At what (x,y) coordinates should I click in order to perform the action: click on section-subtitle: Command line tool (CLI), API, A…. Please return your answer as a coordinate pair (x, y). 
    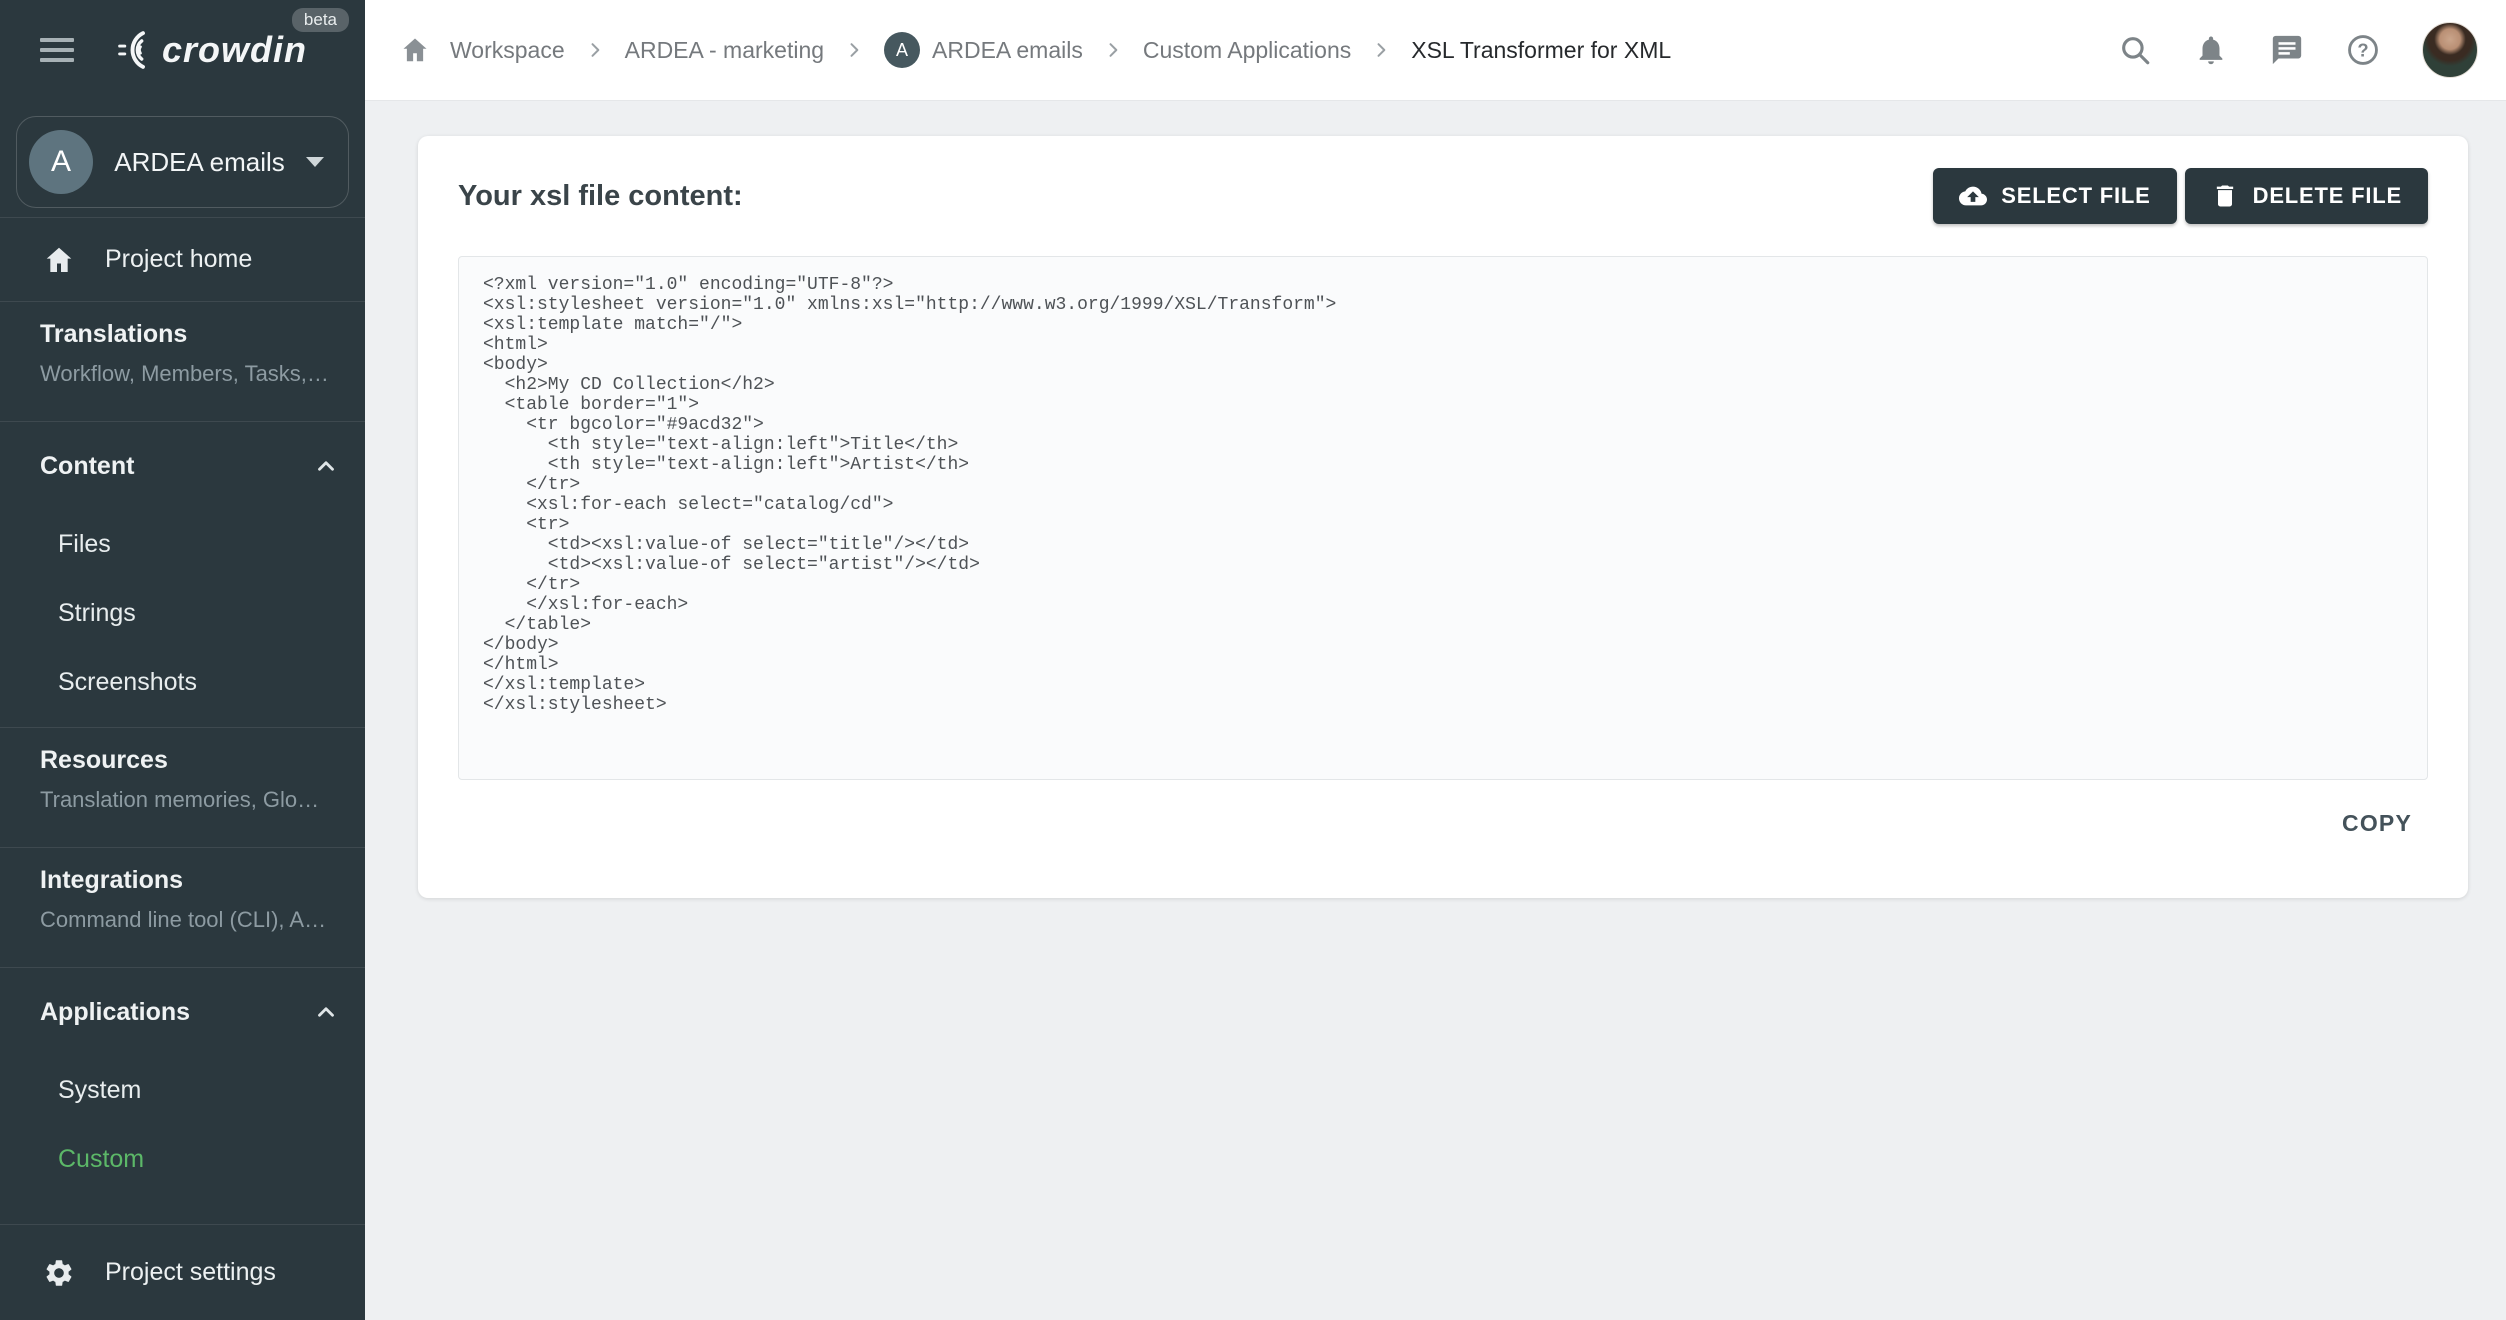
    Looking at the image, I should click on (185, 919).